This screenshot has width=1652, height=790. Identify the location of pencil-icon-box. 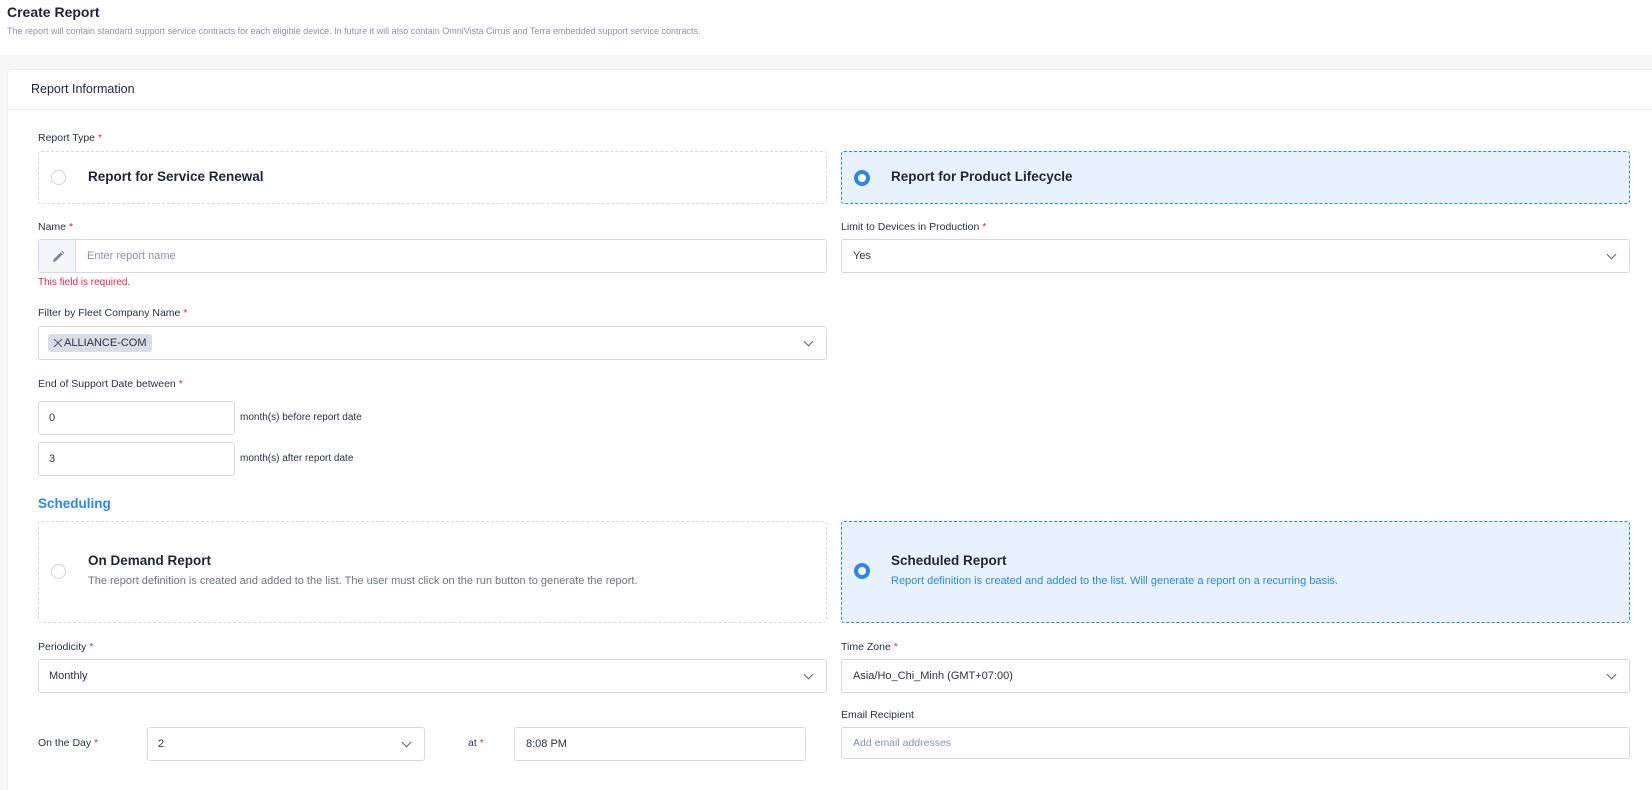
(57, 256).